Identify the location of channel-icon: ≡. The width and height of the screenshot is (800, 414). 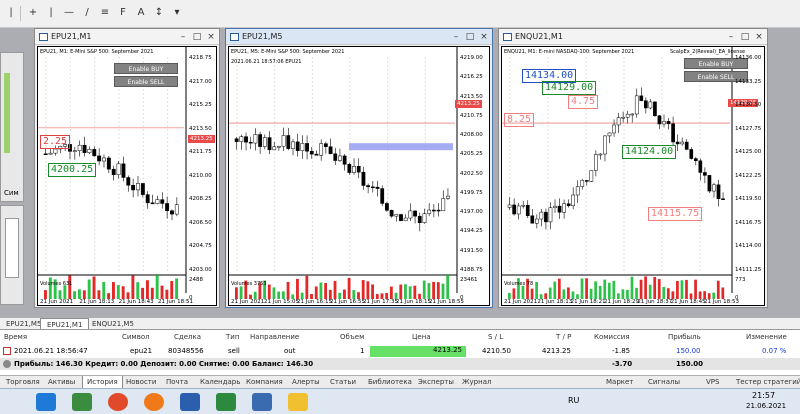
(105, 13).